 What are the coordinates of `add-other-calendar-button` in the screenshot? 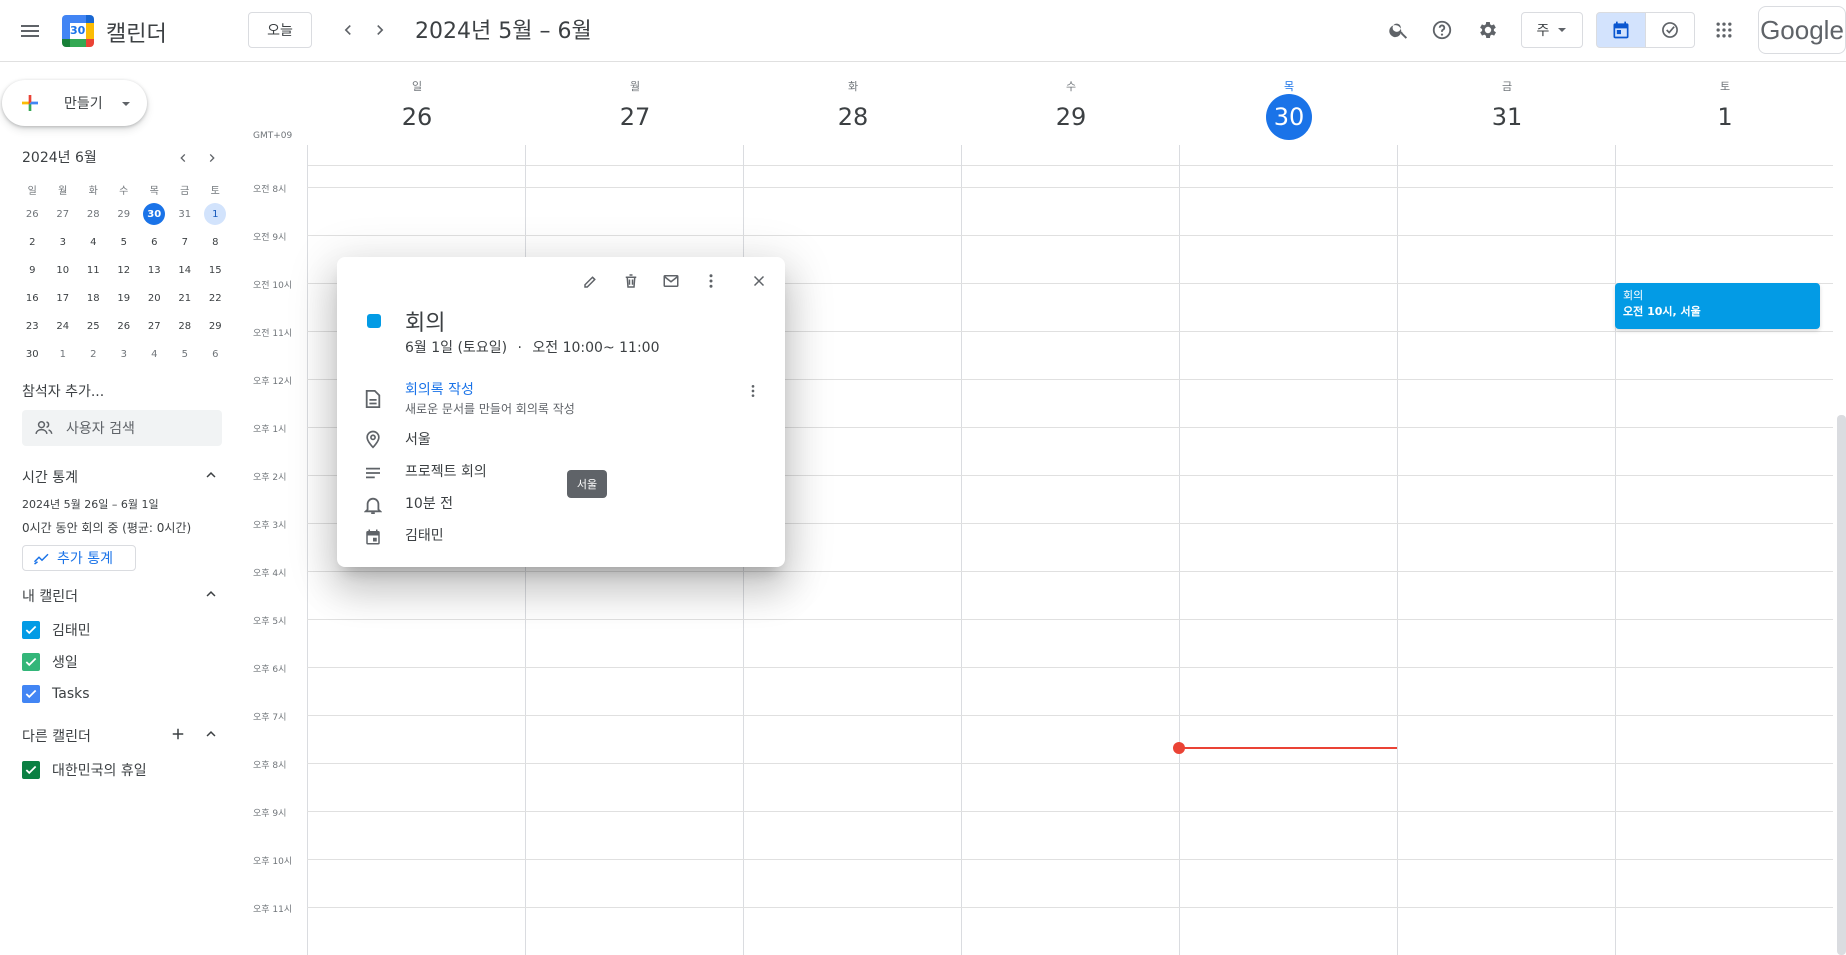 It's located at (178, 734).